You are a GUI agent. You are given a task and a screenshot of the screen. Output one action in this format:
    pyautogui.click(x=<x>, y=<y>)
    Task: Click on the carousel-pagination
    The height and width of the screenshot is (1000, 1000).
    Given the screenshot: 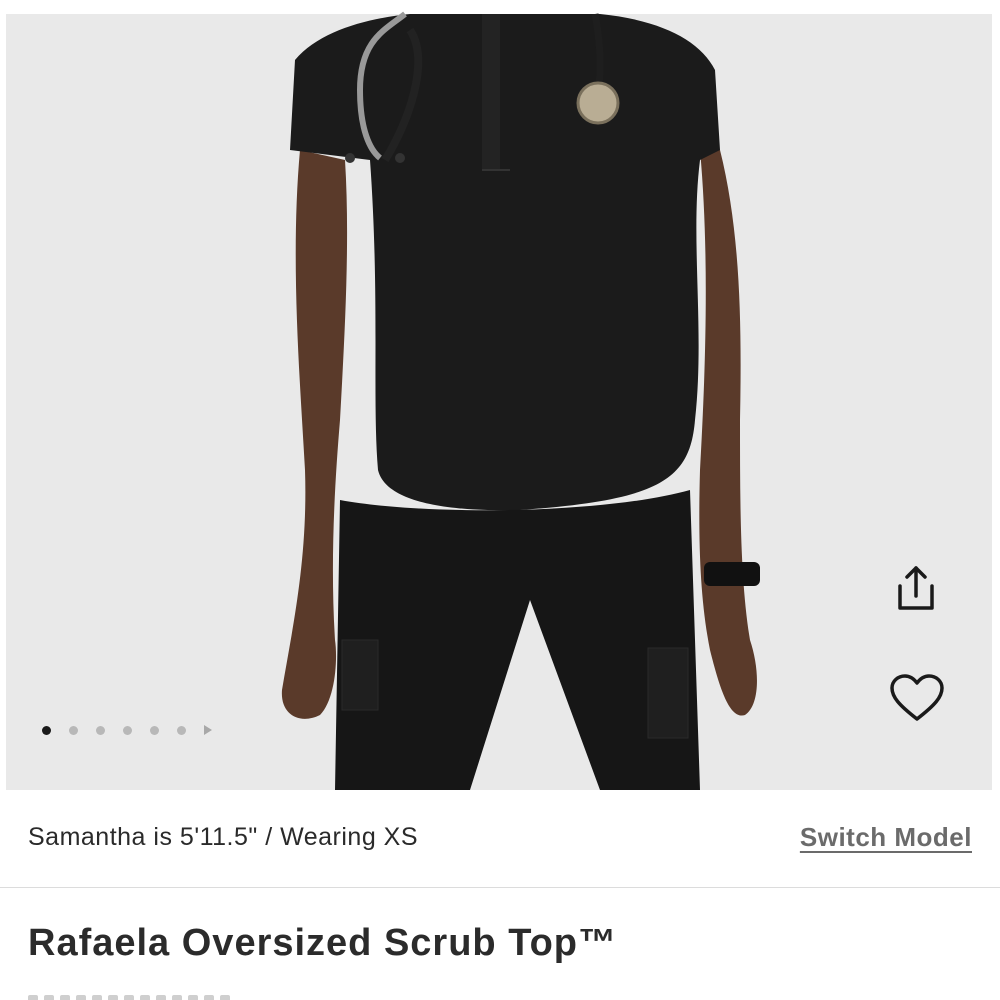 What is the action you would take?
    pyautogui.click(x=127, y=730)
    